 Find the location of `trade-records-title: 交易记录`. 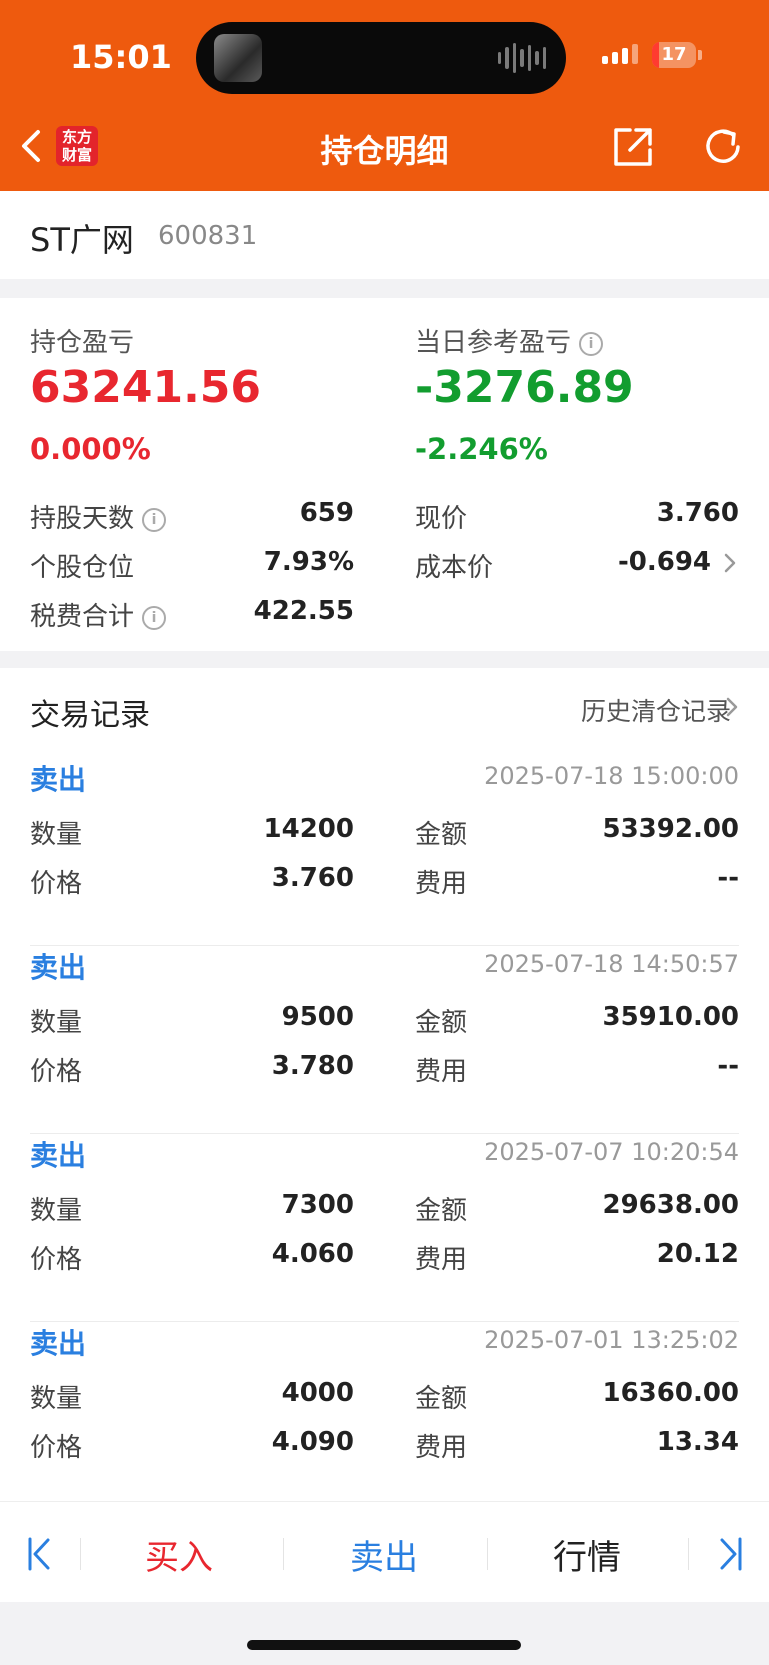

trade-records-title: 交易记录 is located at coordinates (90, 715).